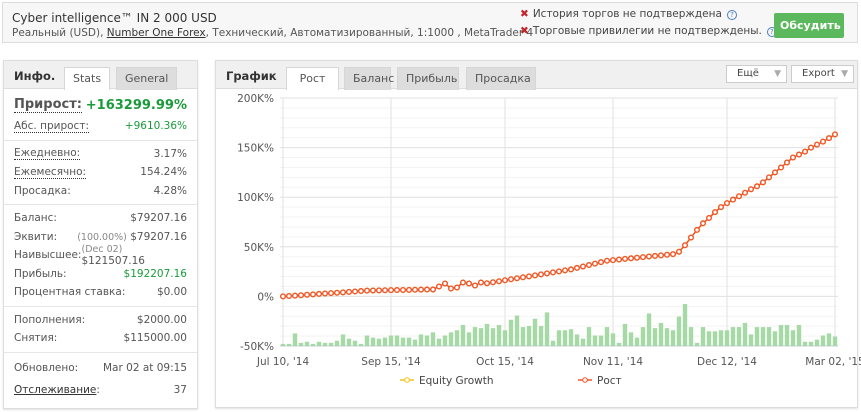 This screenshot has height=412, width=861. What do you see at coordinates (255, 99) in the screenshot?
I see `y-tick-label: 200K%` at bounding box center [255, 99].